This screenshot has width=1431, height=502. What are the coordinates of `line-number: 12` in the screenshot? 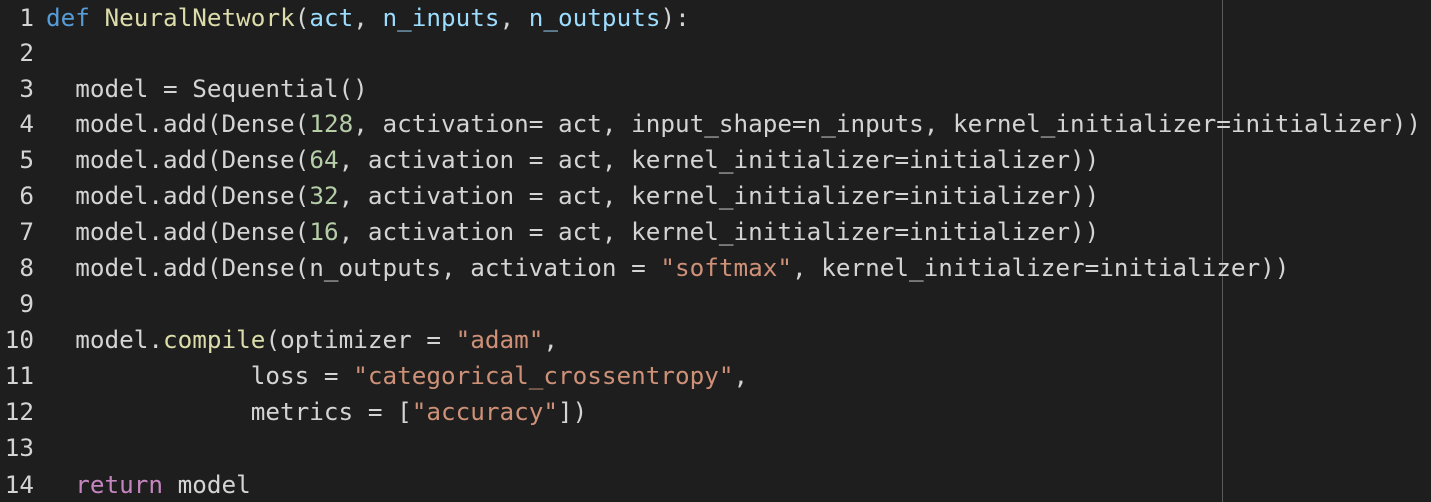 It's located at (19, 411).